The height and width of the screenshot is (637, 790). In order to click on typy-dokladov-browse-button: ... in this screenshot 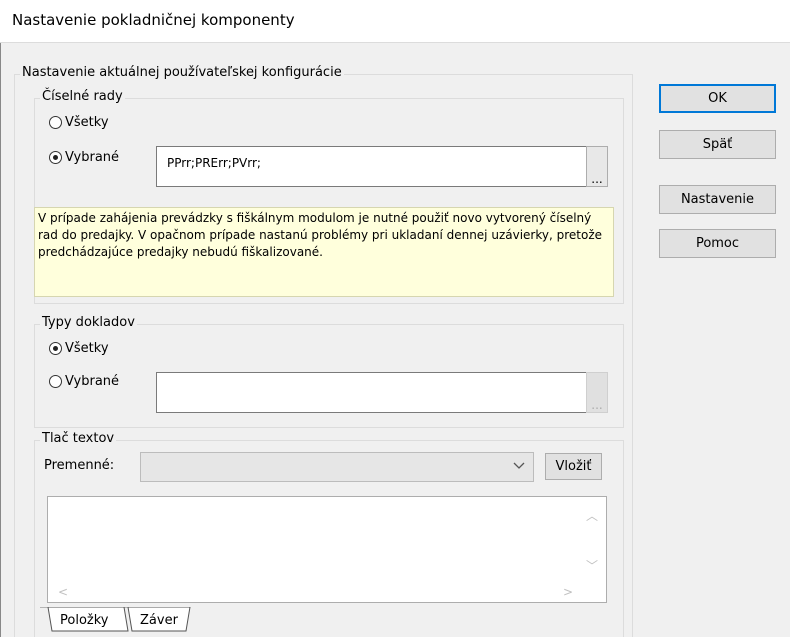, I will do `click(597, 392)`.